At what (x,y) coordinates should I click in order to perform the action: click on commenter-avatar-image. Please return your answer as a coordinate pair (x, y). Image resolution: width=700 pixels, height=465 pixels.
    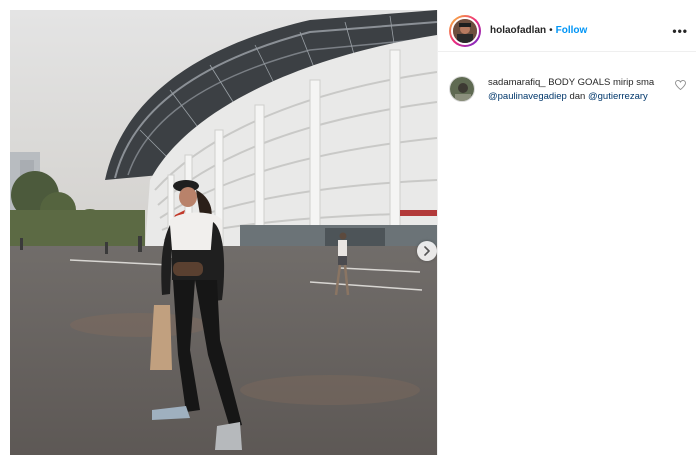
    Looking at the image, I should click on (462, 89).